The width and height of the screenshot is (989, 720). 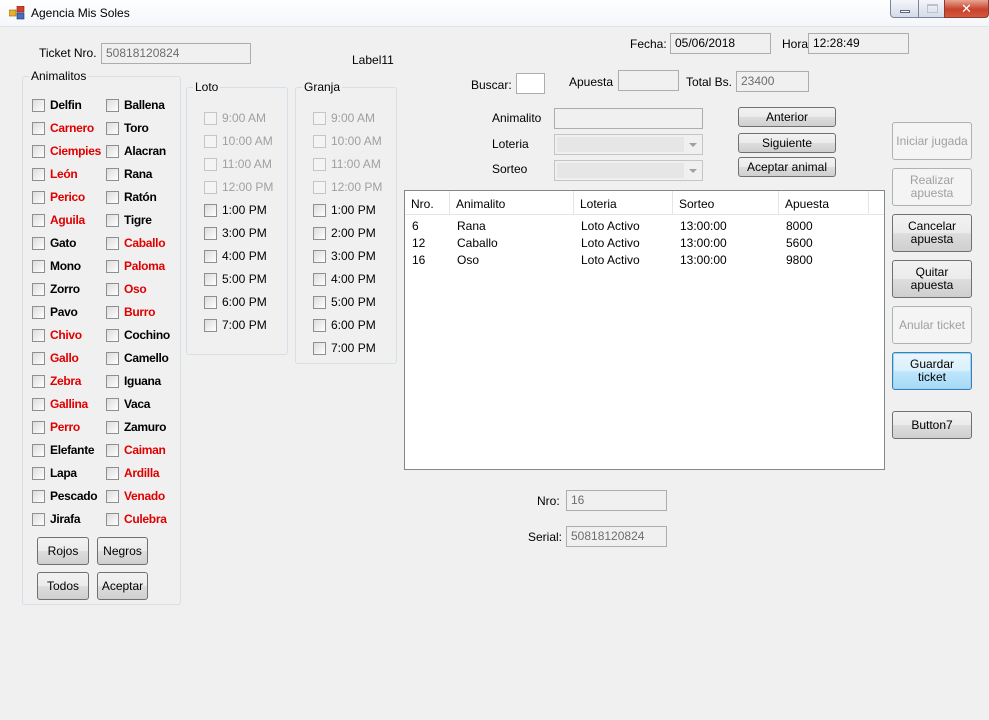 What do you see at coordinates (56, 266) in the screenshot?
I see `animal-checkbox: Mono` at bounding box center [56, 266].